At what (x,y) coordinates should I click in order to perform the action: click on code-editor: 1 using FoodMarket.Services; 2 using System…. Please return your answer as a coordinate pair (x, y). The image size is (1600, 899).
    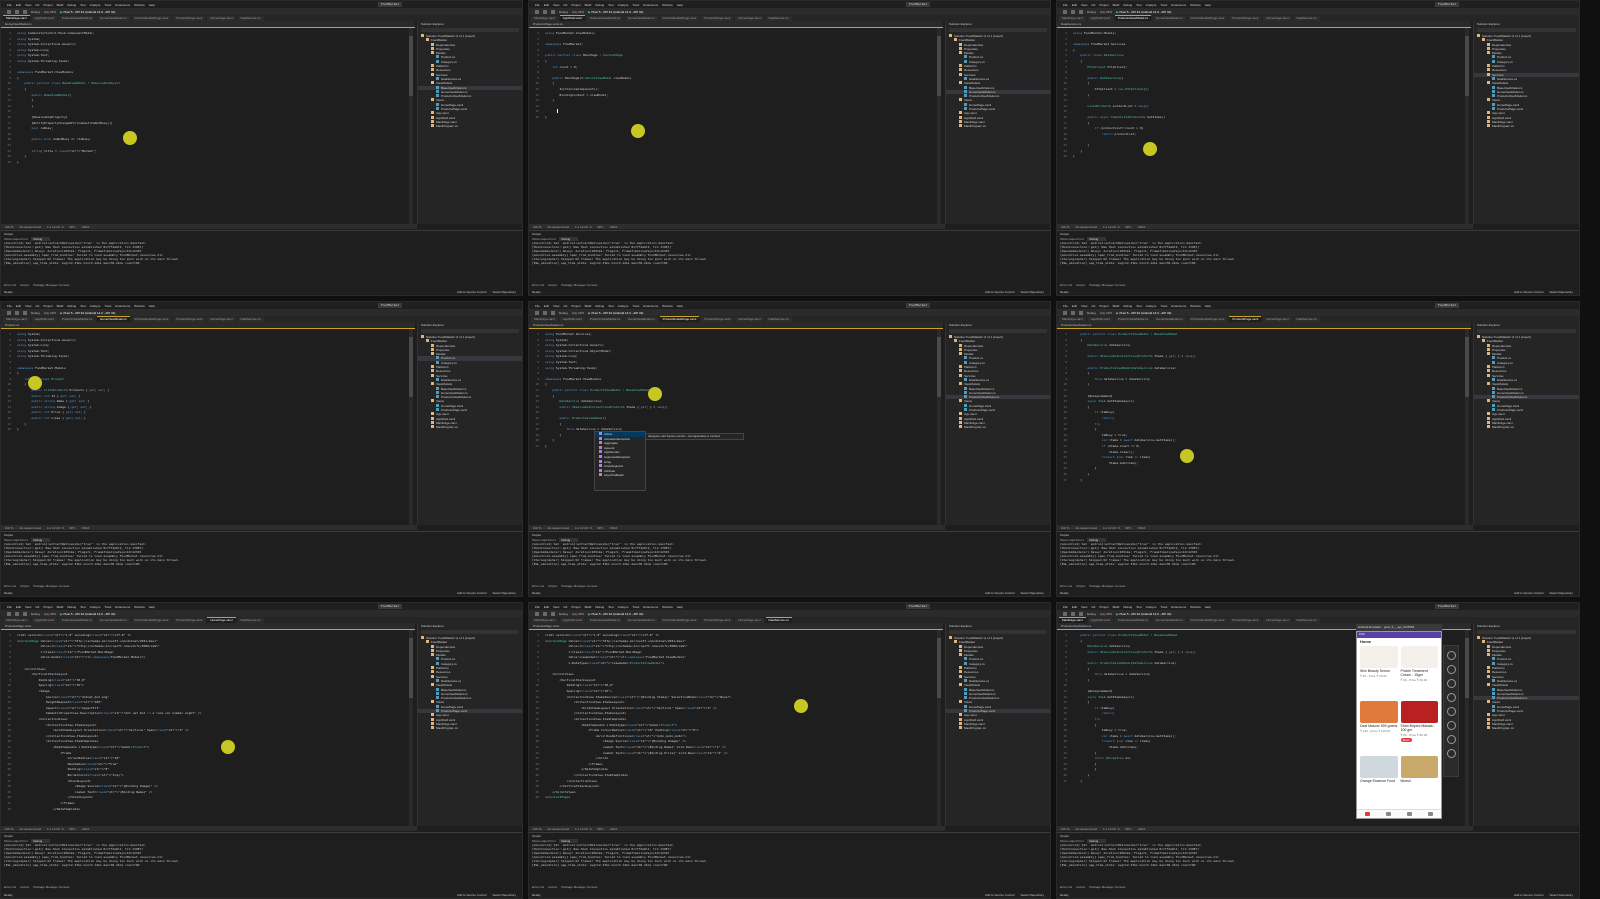
    Looking at the image, I should click on (735, 427).